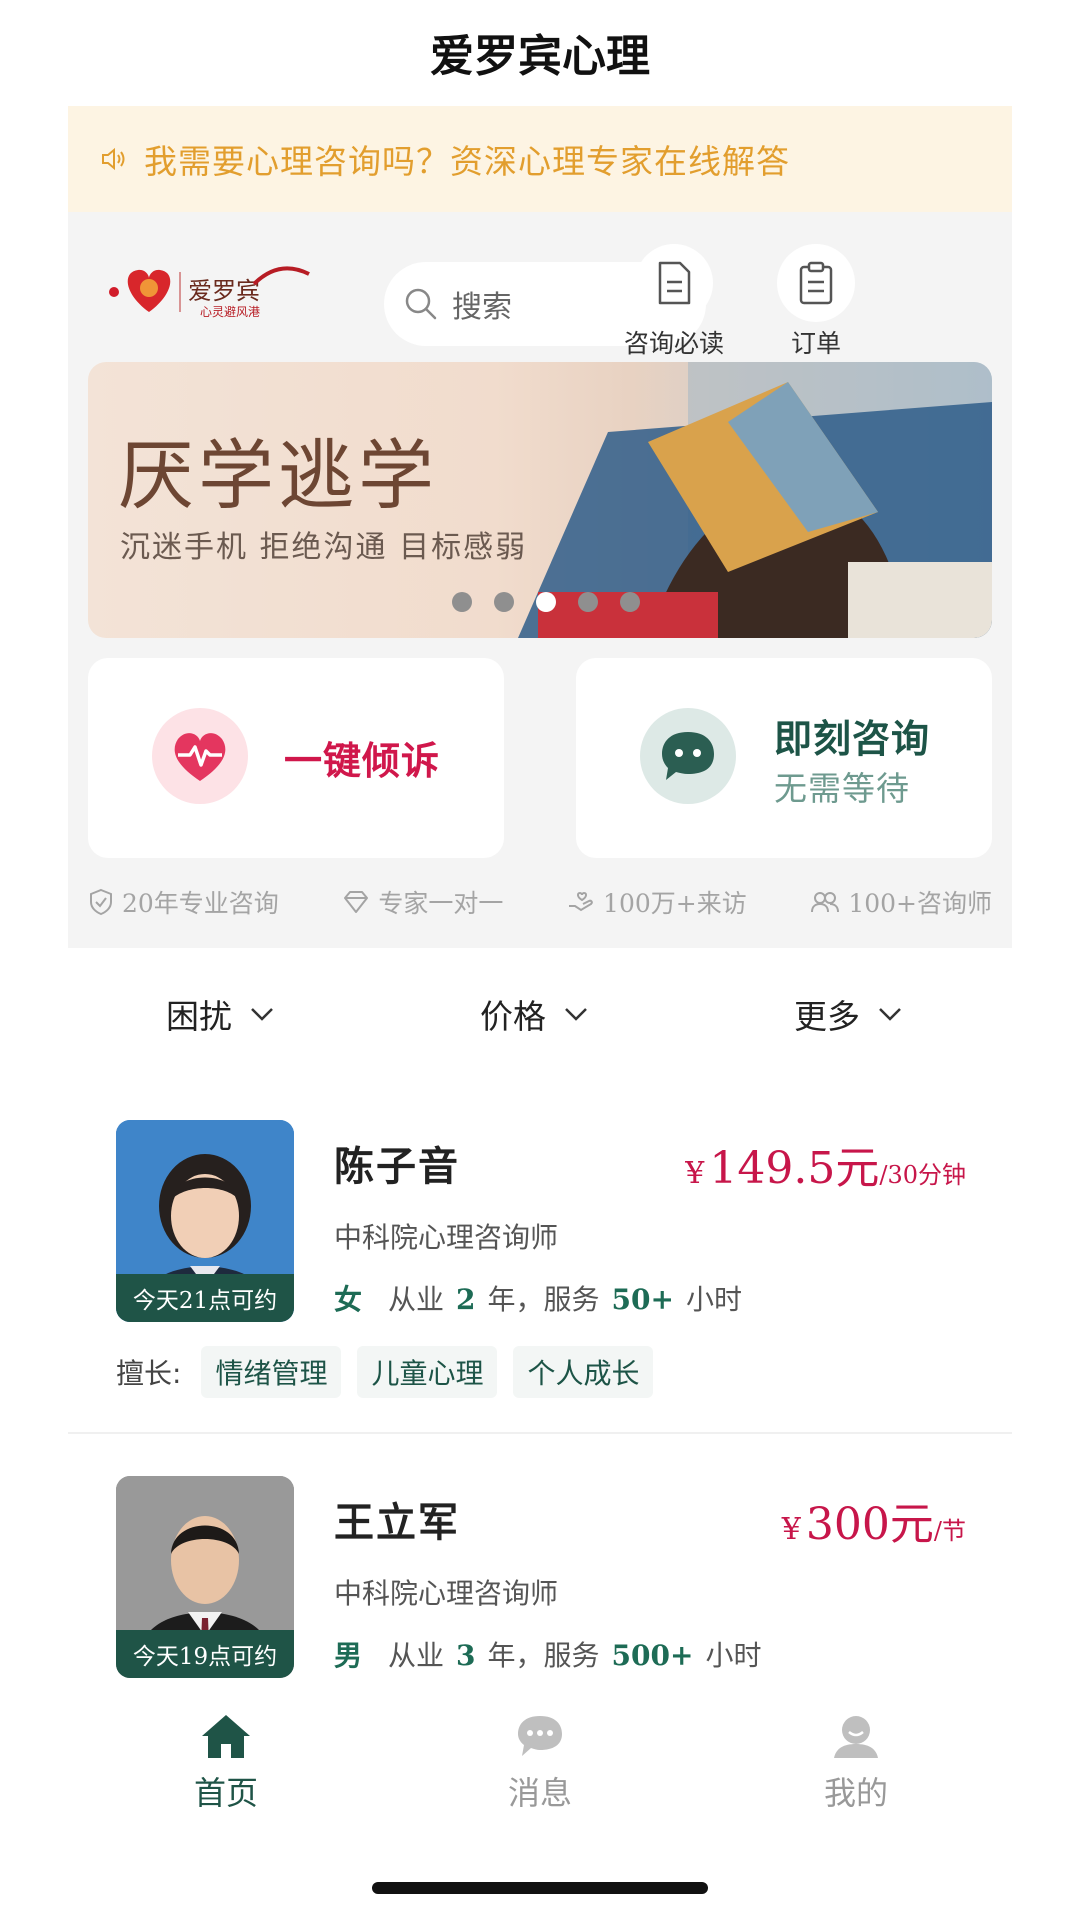  I want to click on price-unit: /30分钟, so click(922, 1175).